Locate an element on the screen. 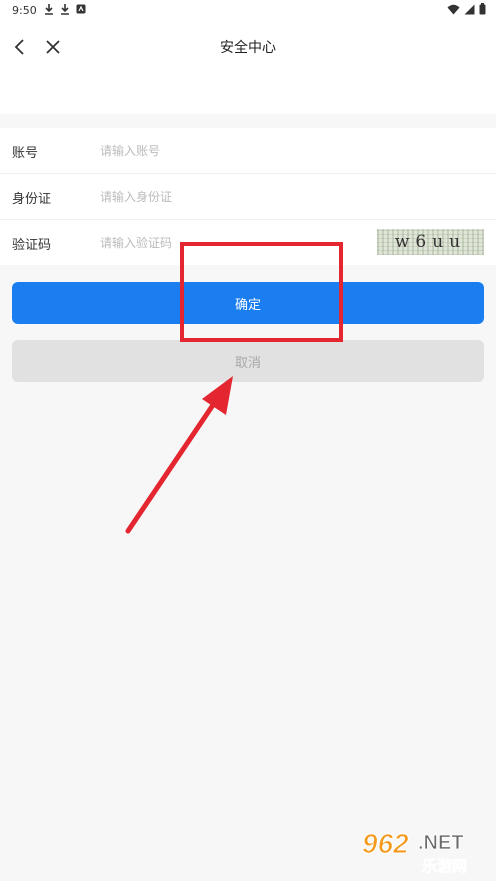 The height and width of the screenshot is (881, 496). page-title: 安全中心 is located at coordinates (248, 48).